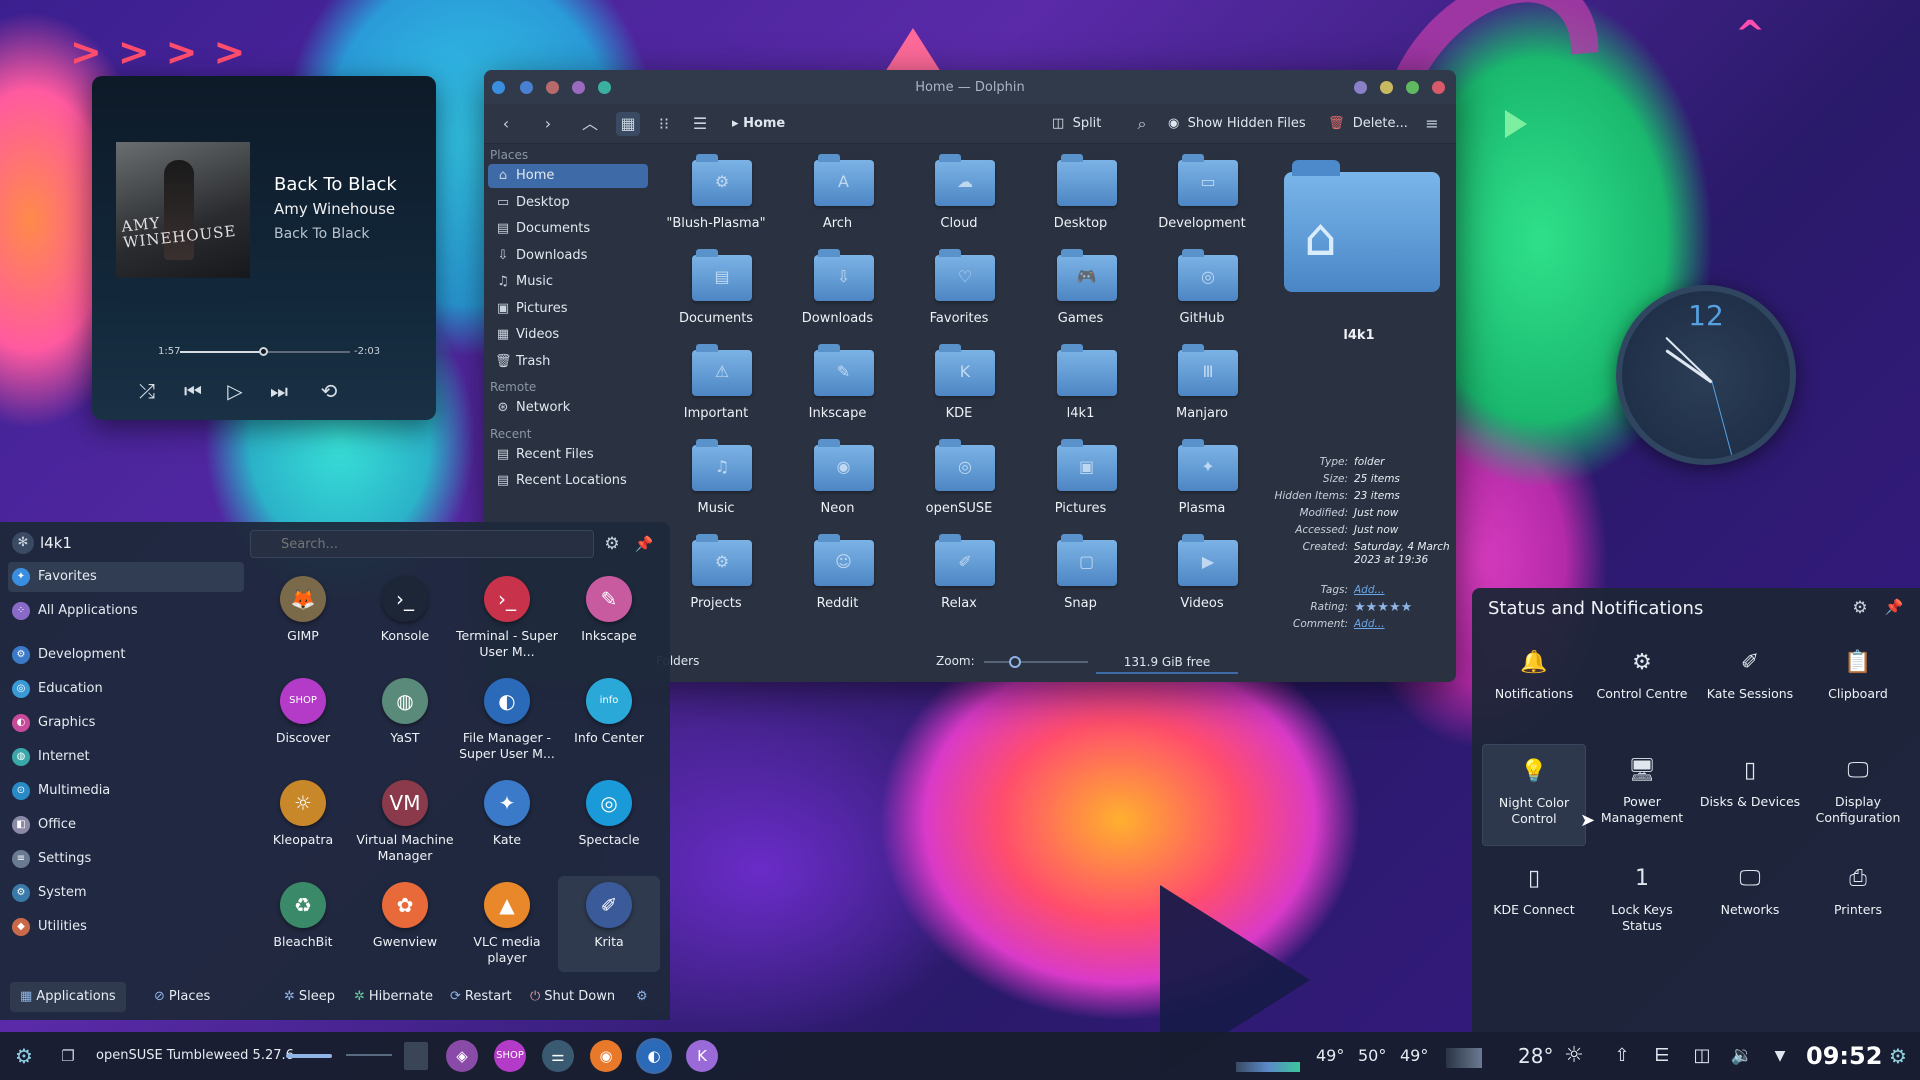 This screenshot has height=1080, width=1920. What do you see at coordinates (1750, 687) in the screenshot?
I see `tray-item-kate-sessions: ✐ Kate Sessions` at bounding box center [1750, 687].